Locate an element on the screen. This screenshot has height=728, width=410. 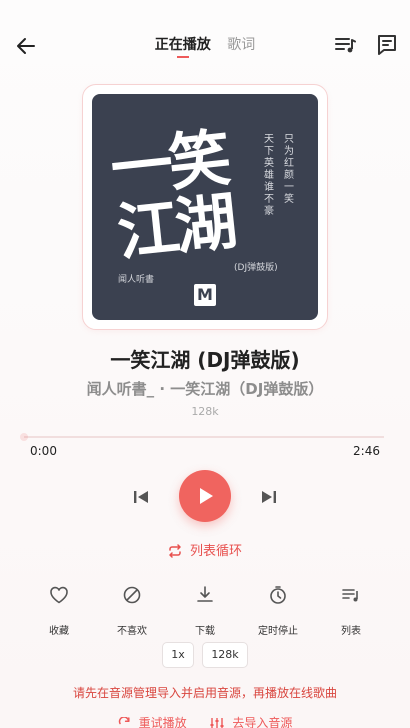
previous-track-button is located at coordinates (141, 497).